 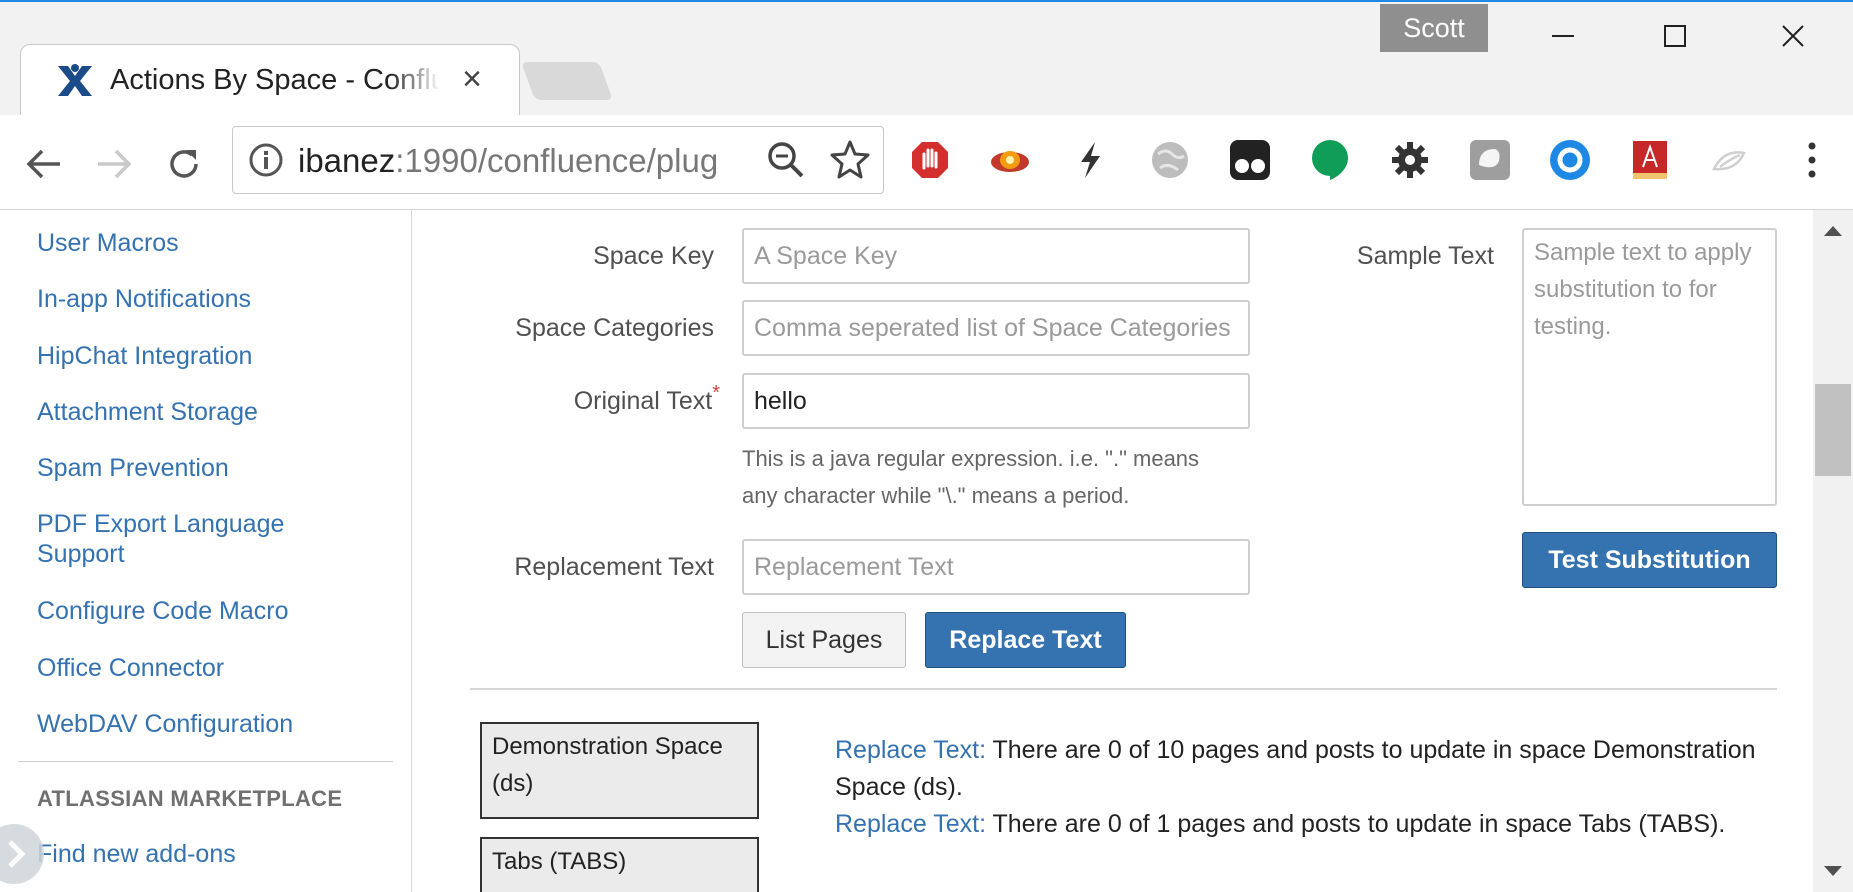 I want to click on forward-arrow-icon, so click(x=115, y=164).